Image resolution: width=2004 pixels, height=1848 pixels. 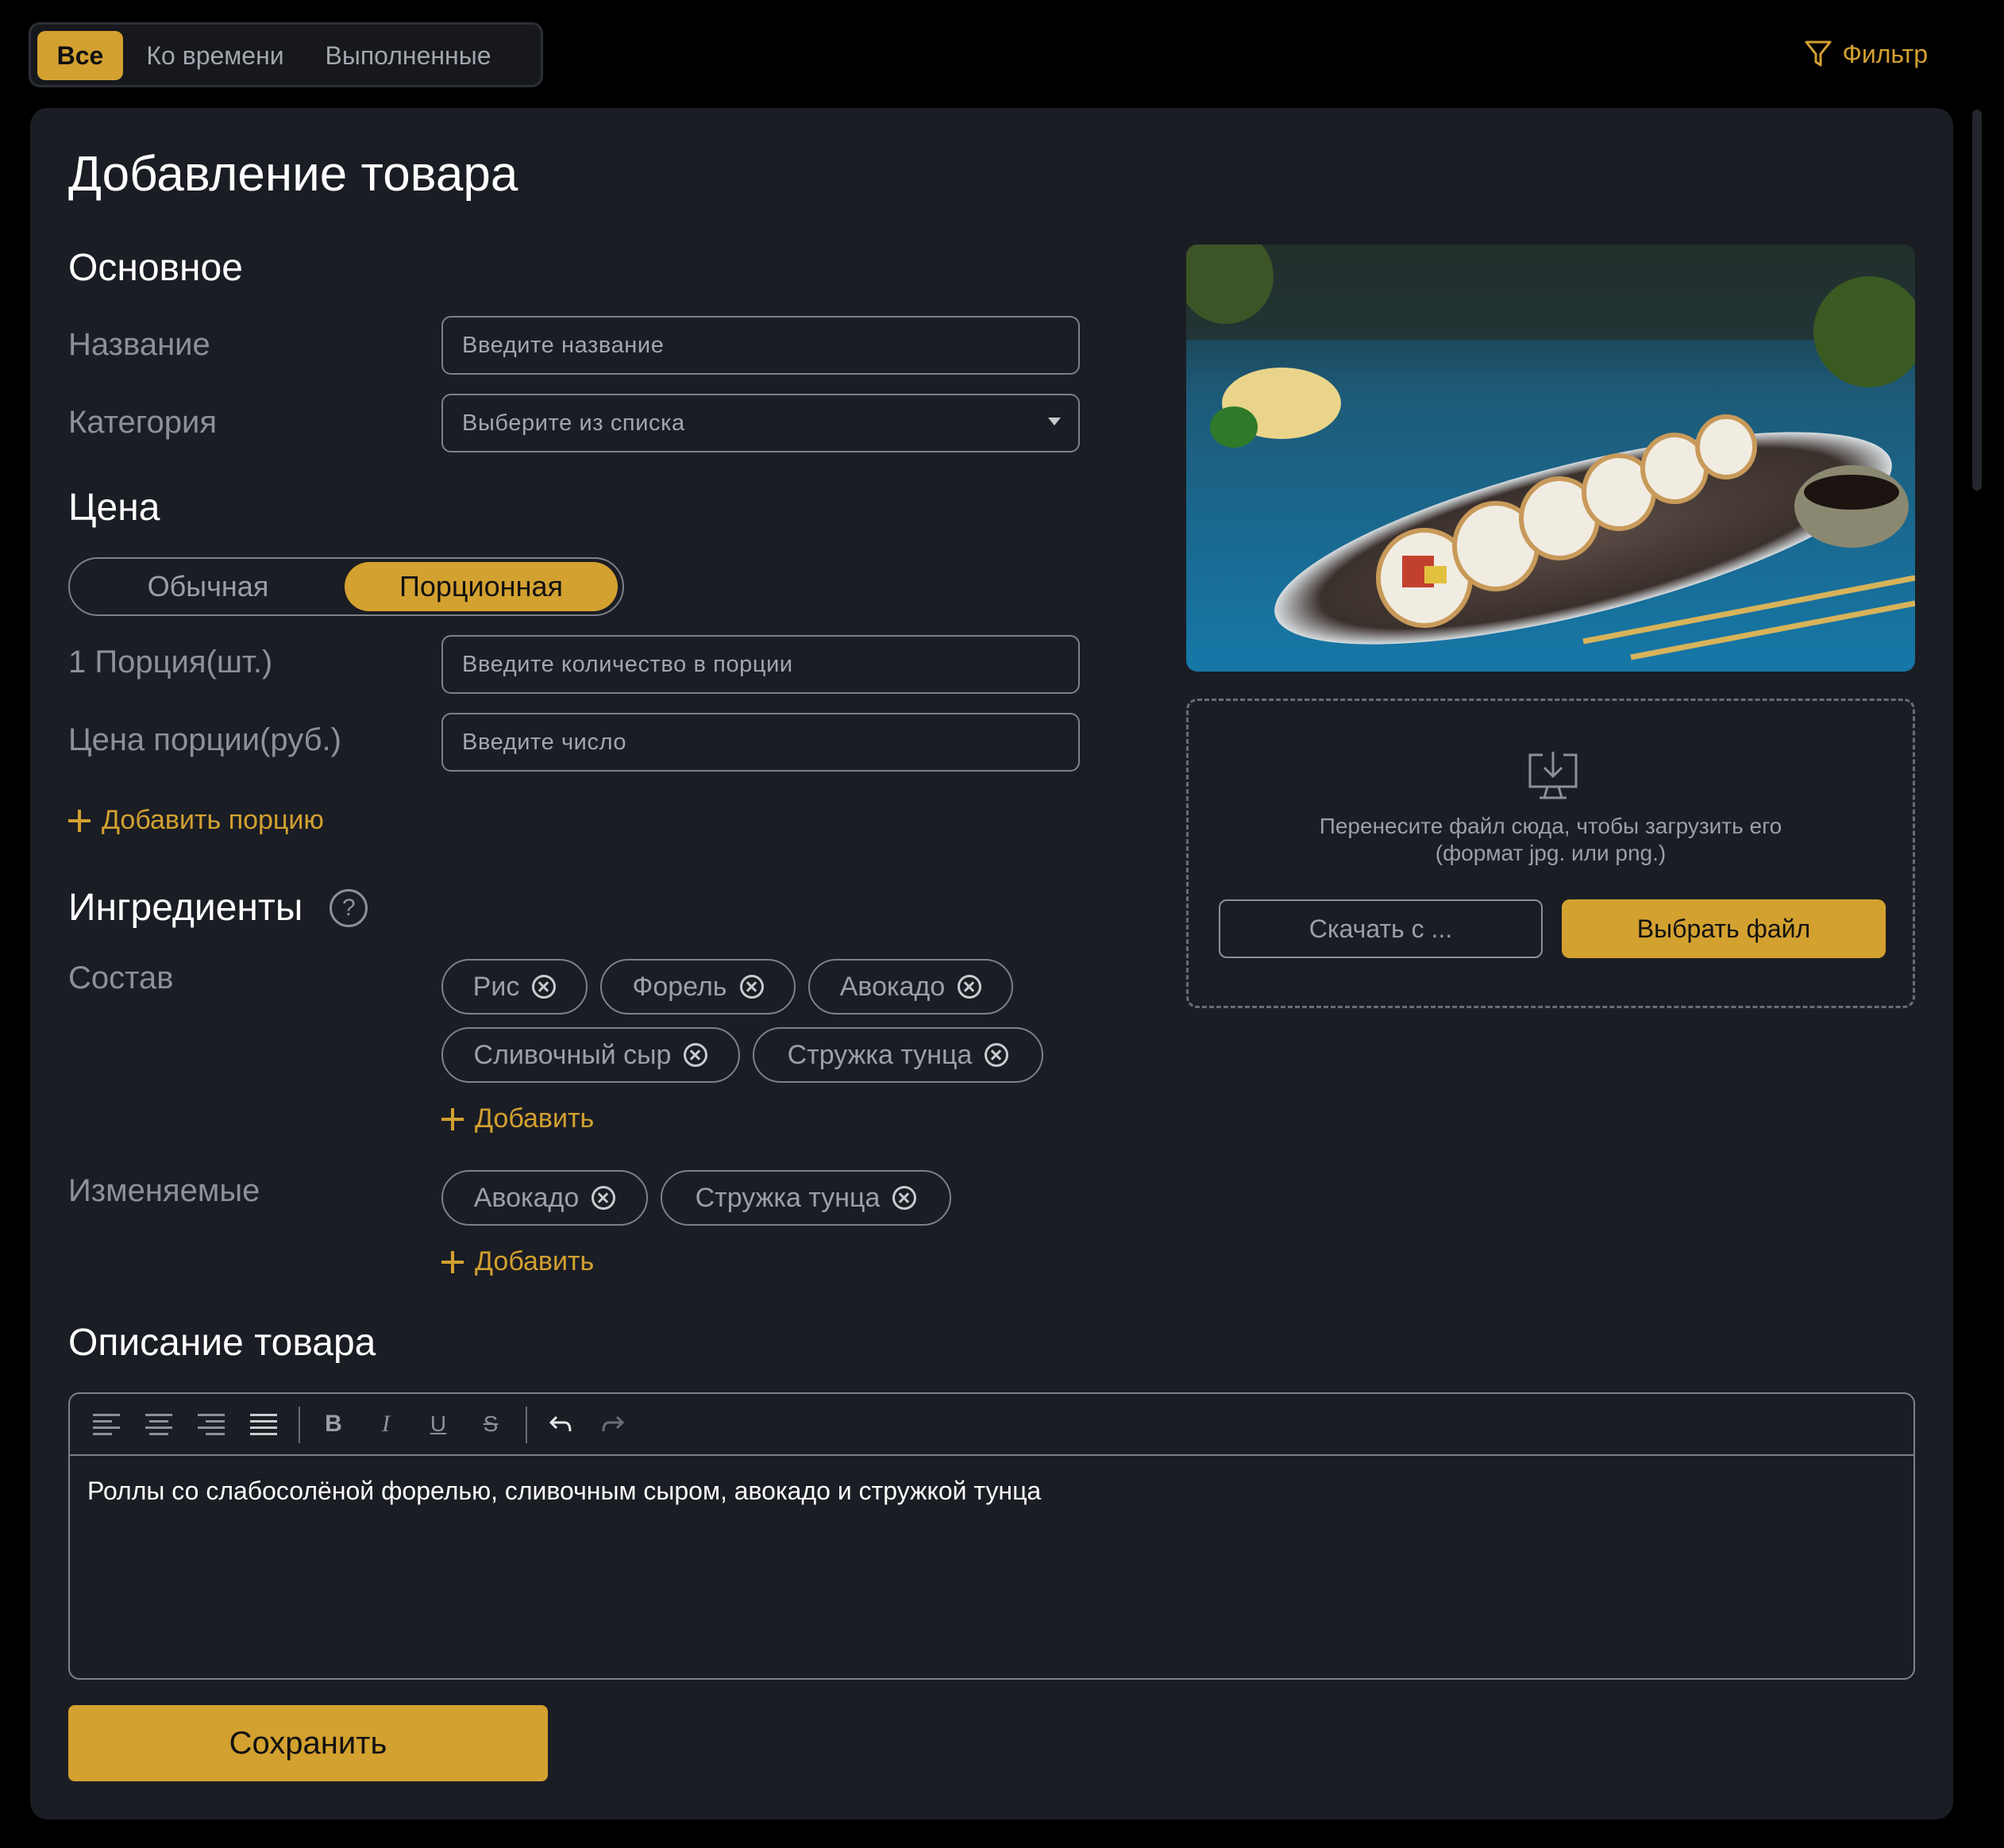 What do you see at coordinates (333, 1424) in the screenshot?
I see `bold-icon: B` at bounding box center [333, 1424].